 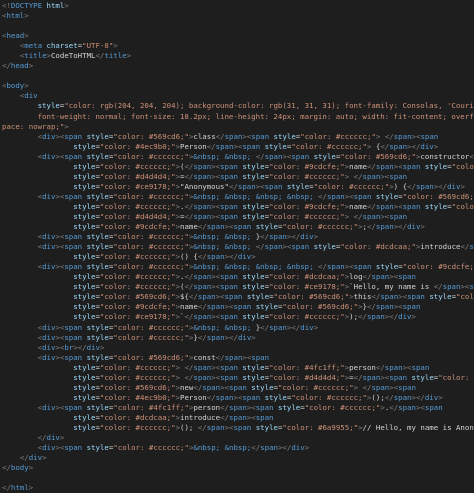 I want to click on code-token: }, so click(x=256, y=237).